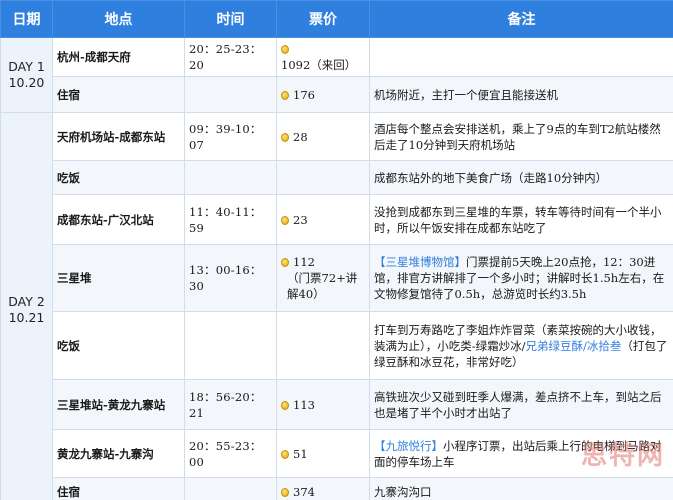  Describe the element at coordinates (323, 404) in the screenshot. I see `price-cell: 113` at that location.